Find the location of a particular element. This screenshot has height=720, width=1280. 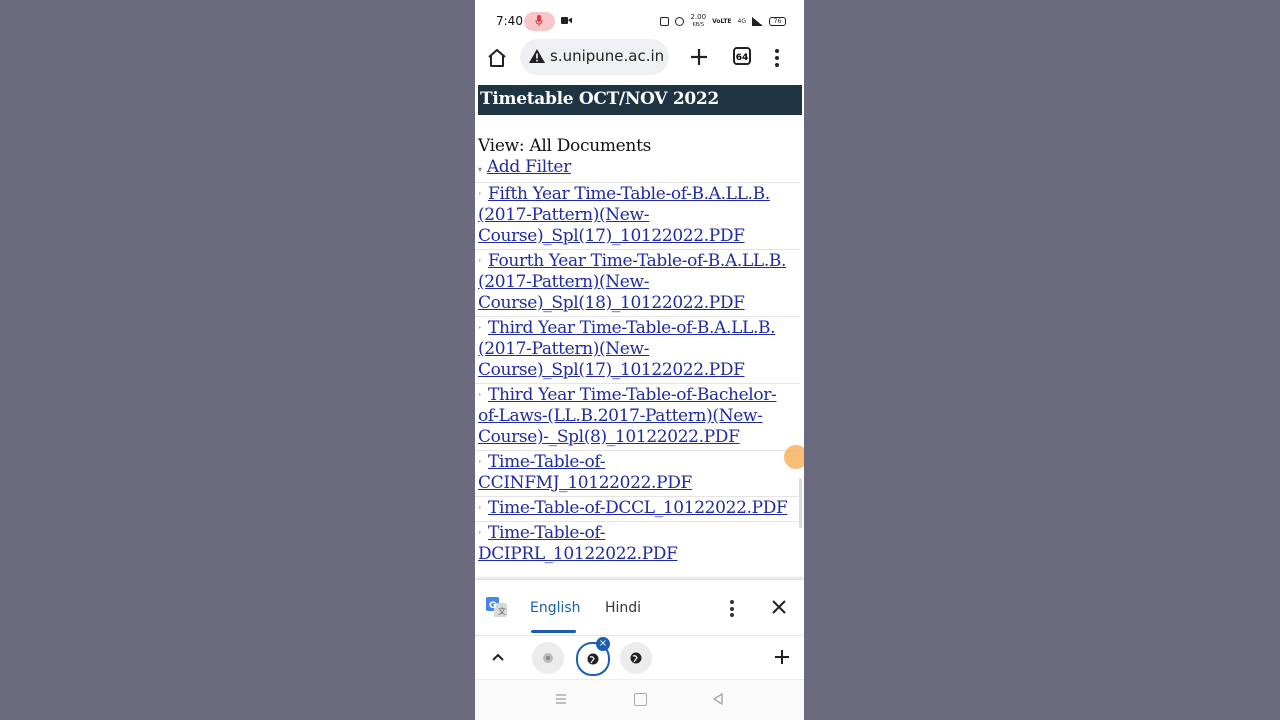

address-bar: s.unipune.ac.in is located at coordinates (594, 57).